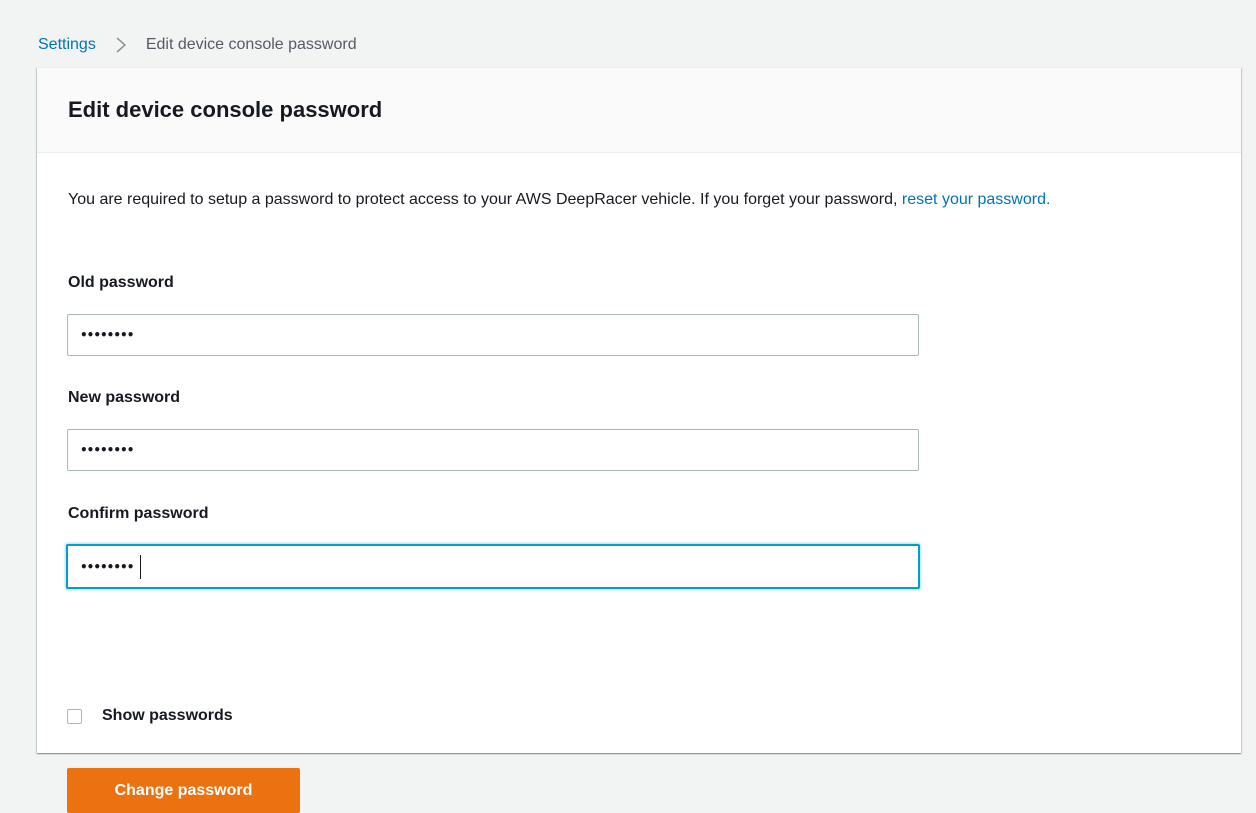 The image size is (1256, 813). What do you see at coordinates (140, 567) in the screenshot?
I see `text-caret` at bounding box center [140, 567].